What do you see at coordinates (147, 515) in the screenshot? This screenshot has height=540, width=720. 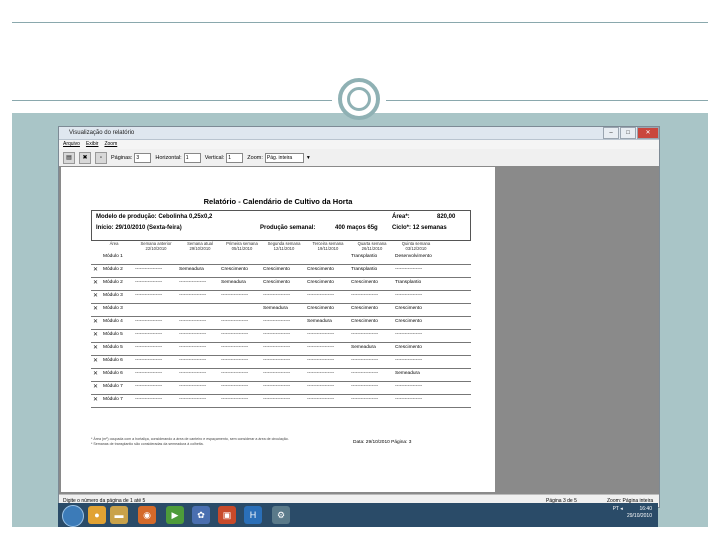 I see `firefox-icon: ◉` at bounding box center [147, 515].